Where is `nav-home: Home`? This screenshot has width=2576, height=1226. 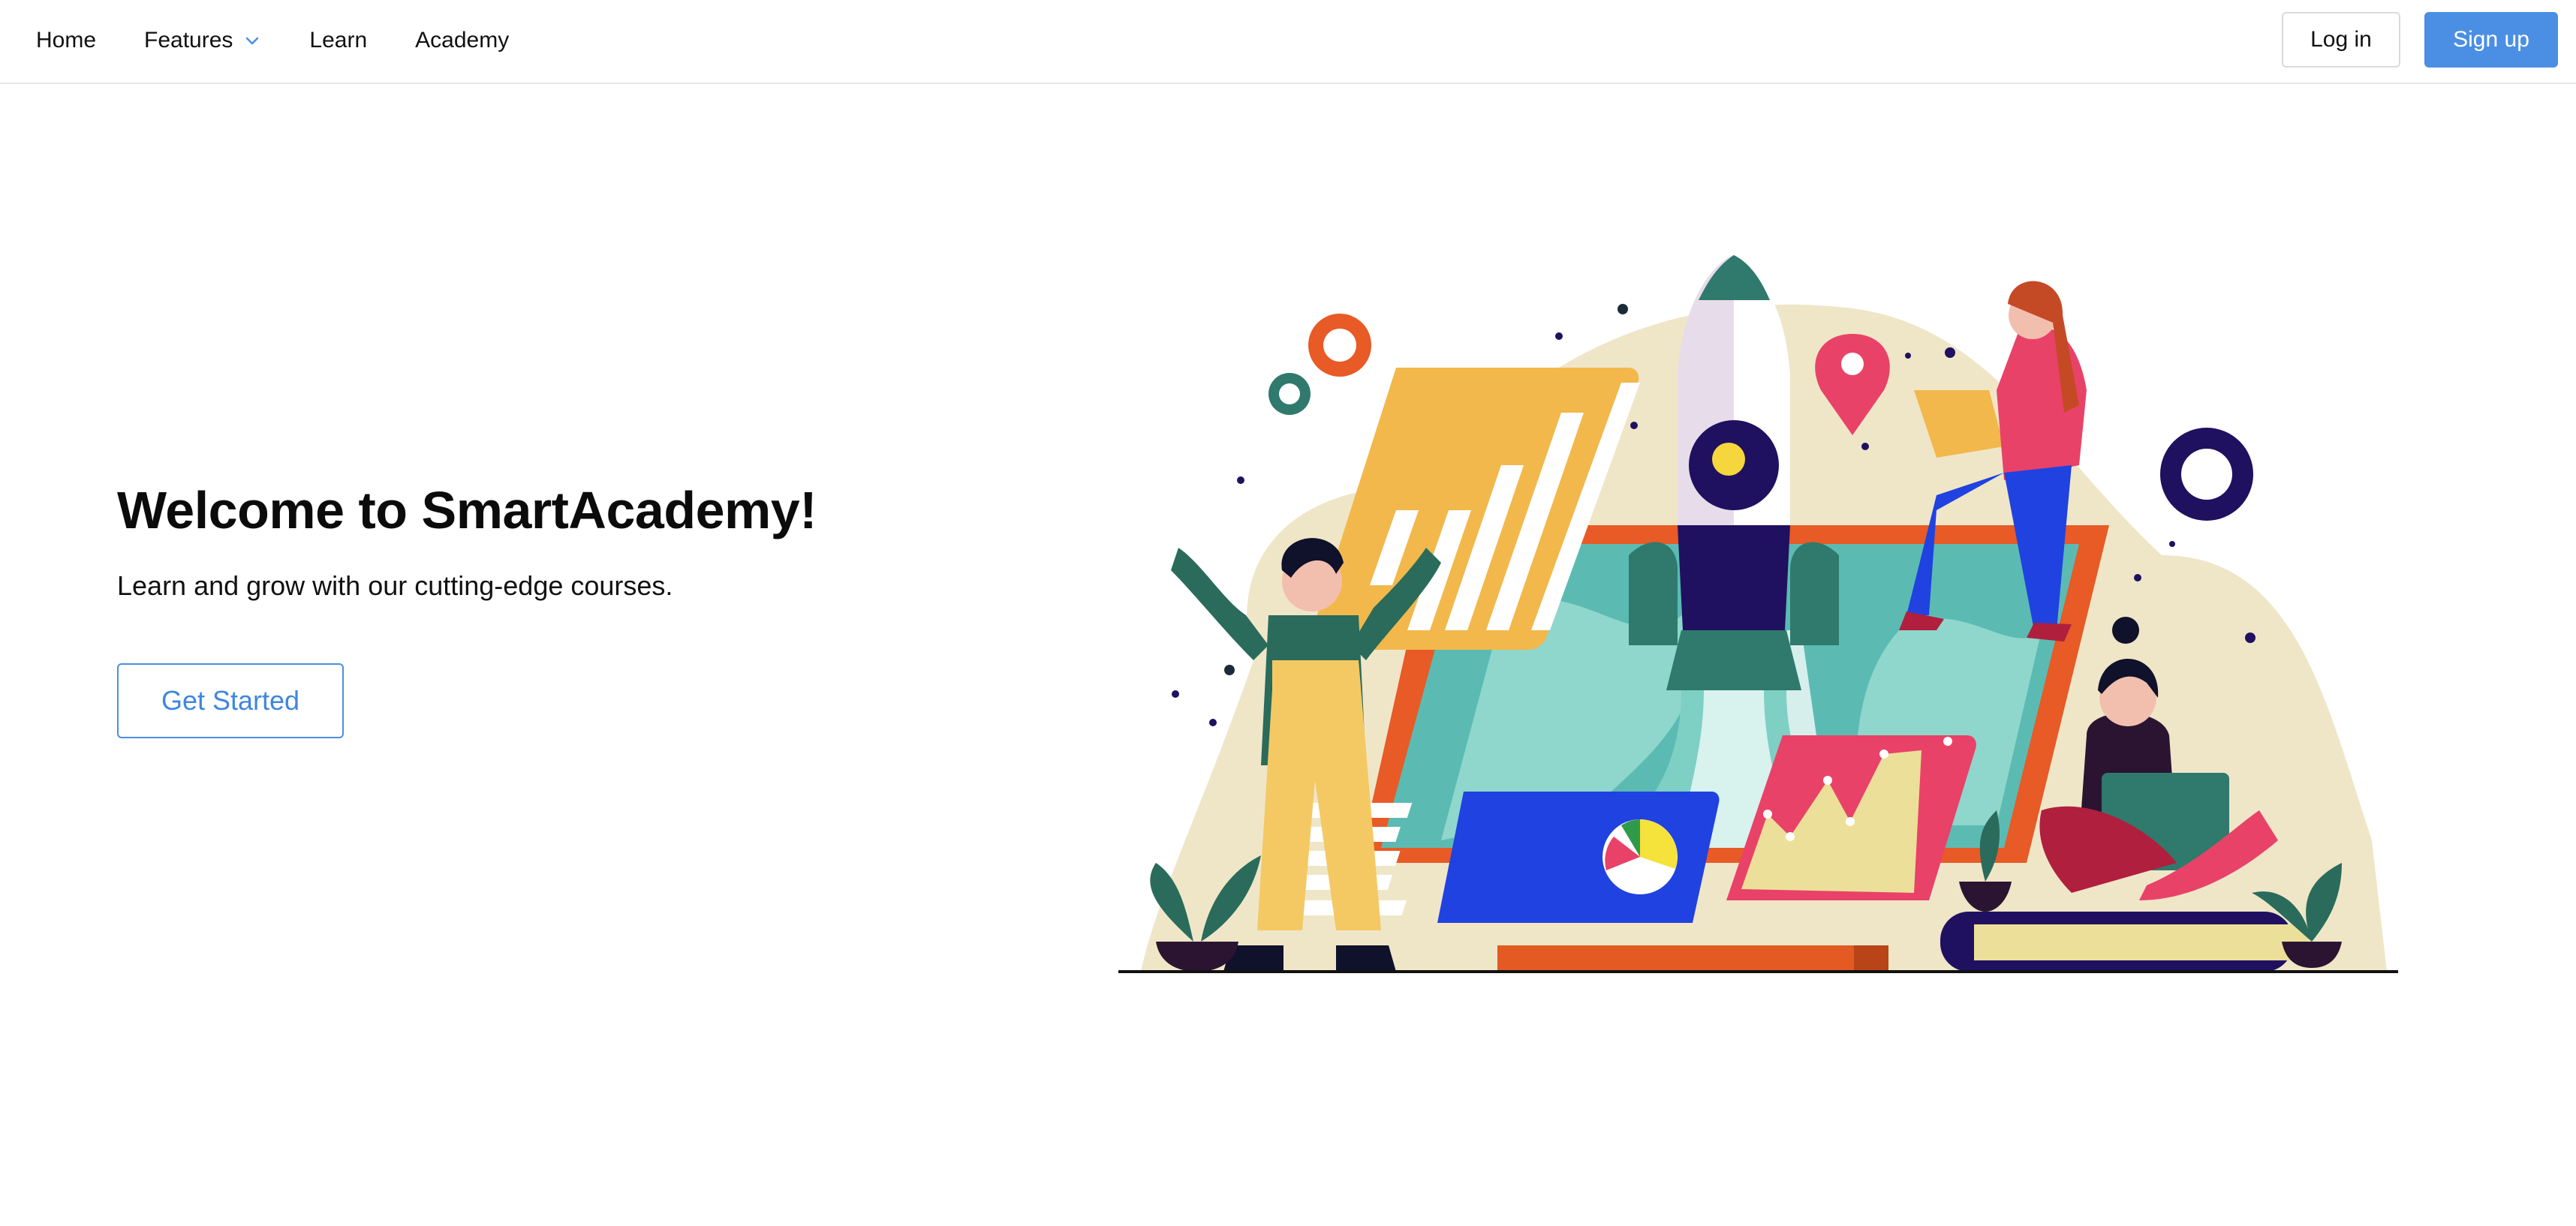 nav-home: Home is located at coordinates (66, 40).